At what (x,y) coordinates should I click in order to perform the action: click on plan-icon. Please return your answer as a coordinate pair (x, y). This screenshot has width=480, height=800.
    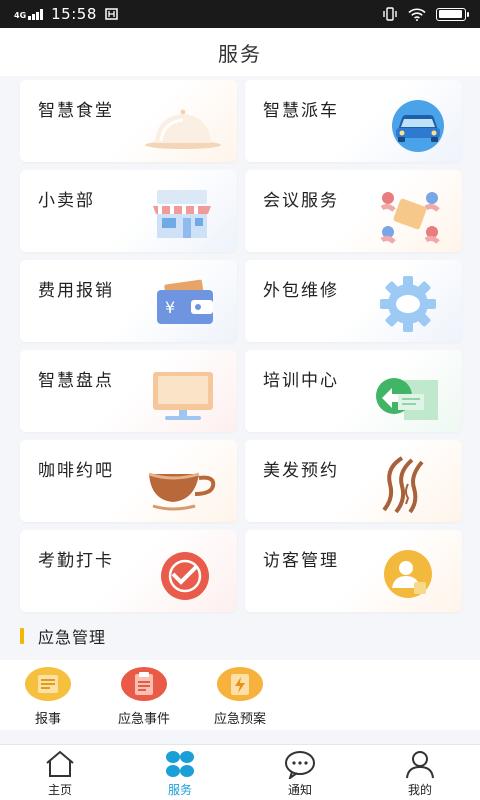
    Looking at the image, I should click on (240, 684).